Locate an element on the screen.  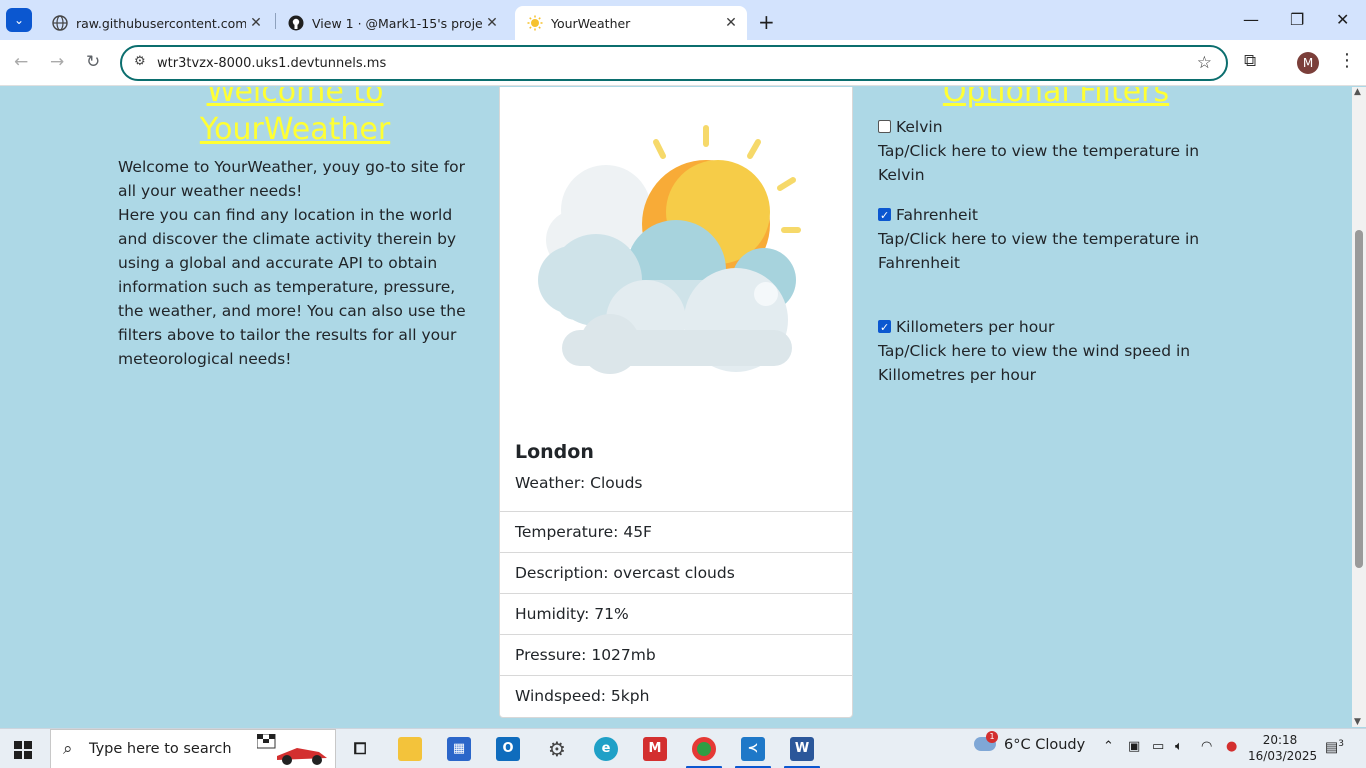
back-button: ← is located at coordinates (21, 62).